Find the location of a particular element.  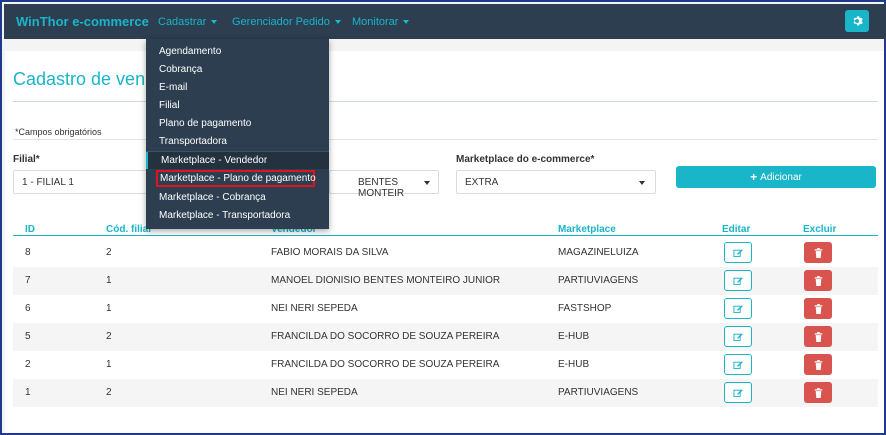

plus-icon: + is located at coordinates (754, 177).